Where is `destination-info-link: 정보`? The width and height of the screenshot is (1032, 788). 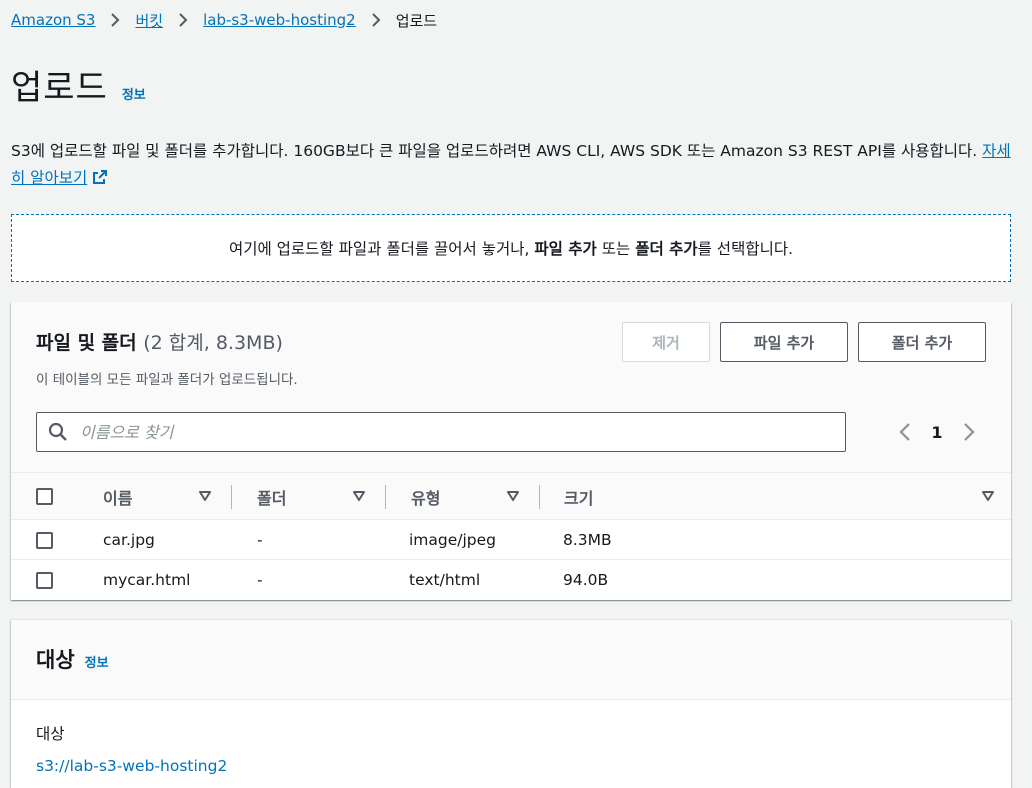
destination-info-link: 정보 is located at coordinates (97, 661).